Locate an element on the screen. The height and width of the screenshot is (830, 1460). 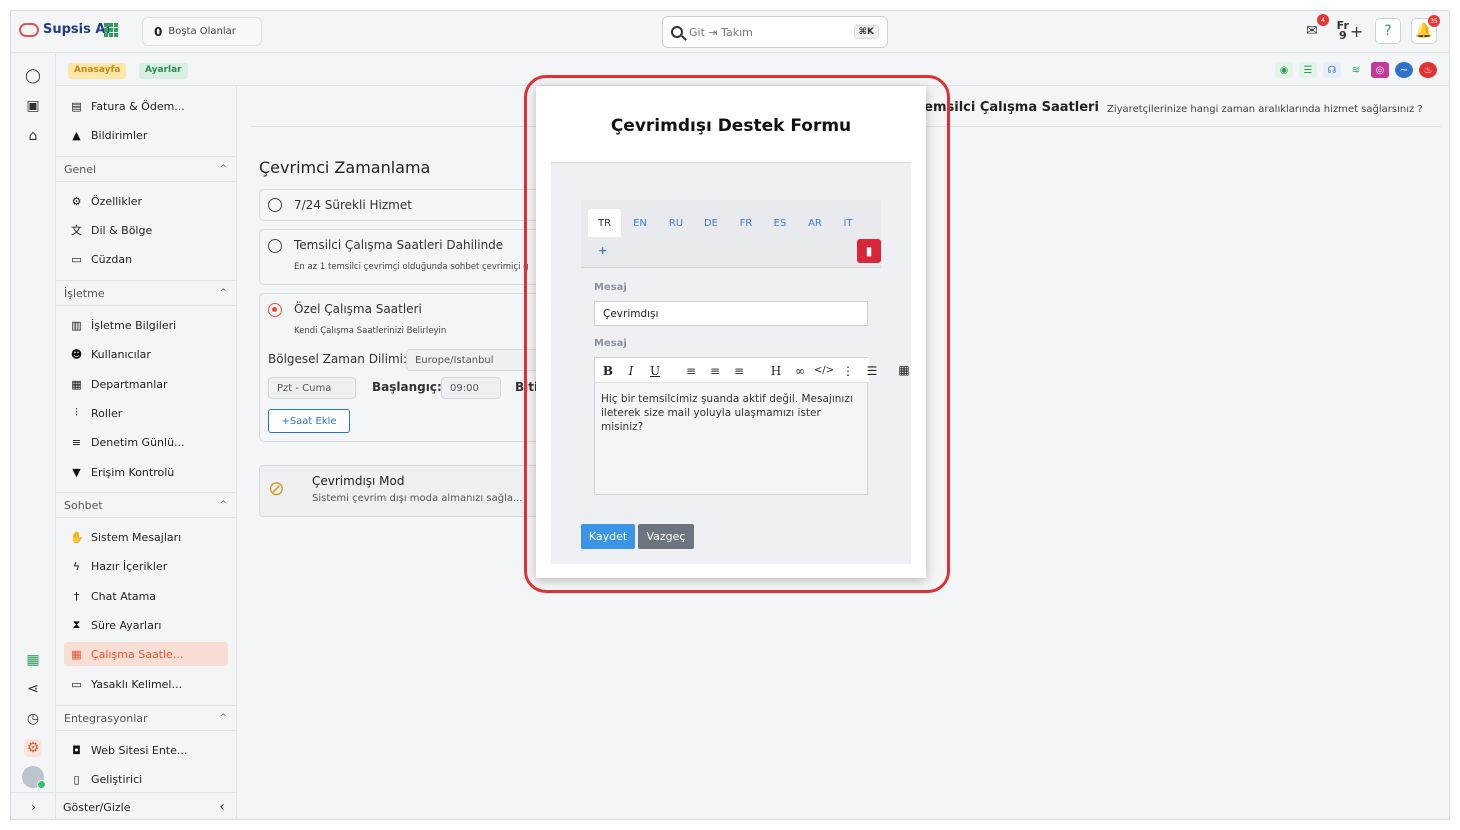
message-body-label: Mesaj is located at coordinates (610, 343).